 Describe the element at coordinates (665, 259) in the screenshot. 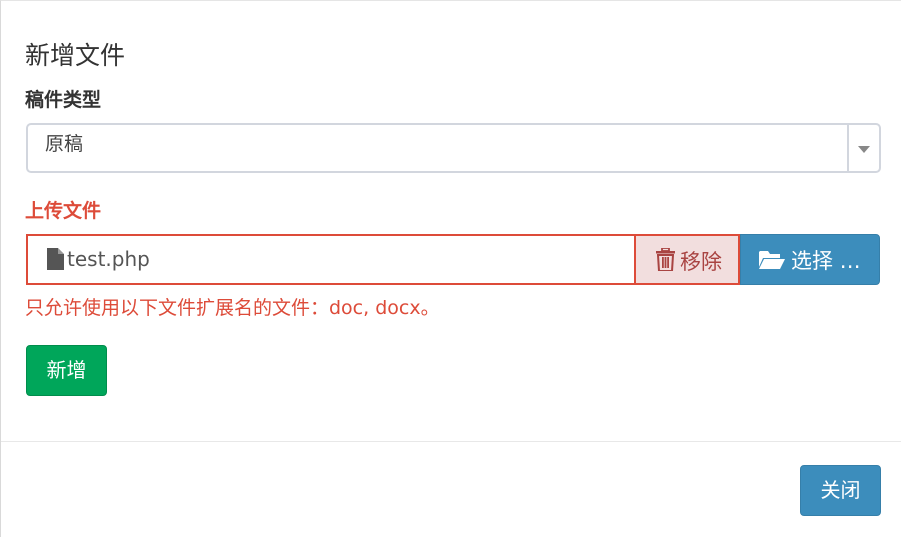

I see `trash-icon` at that location.